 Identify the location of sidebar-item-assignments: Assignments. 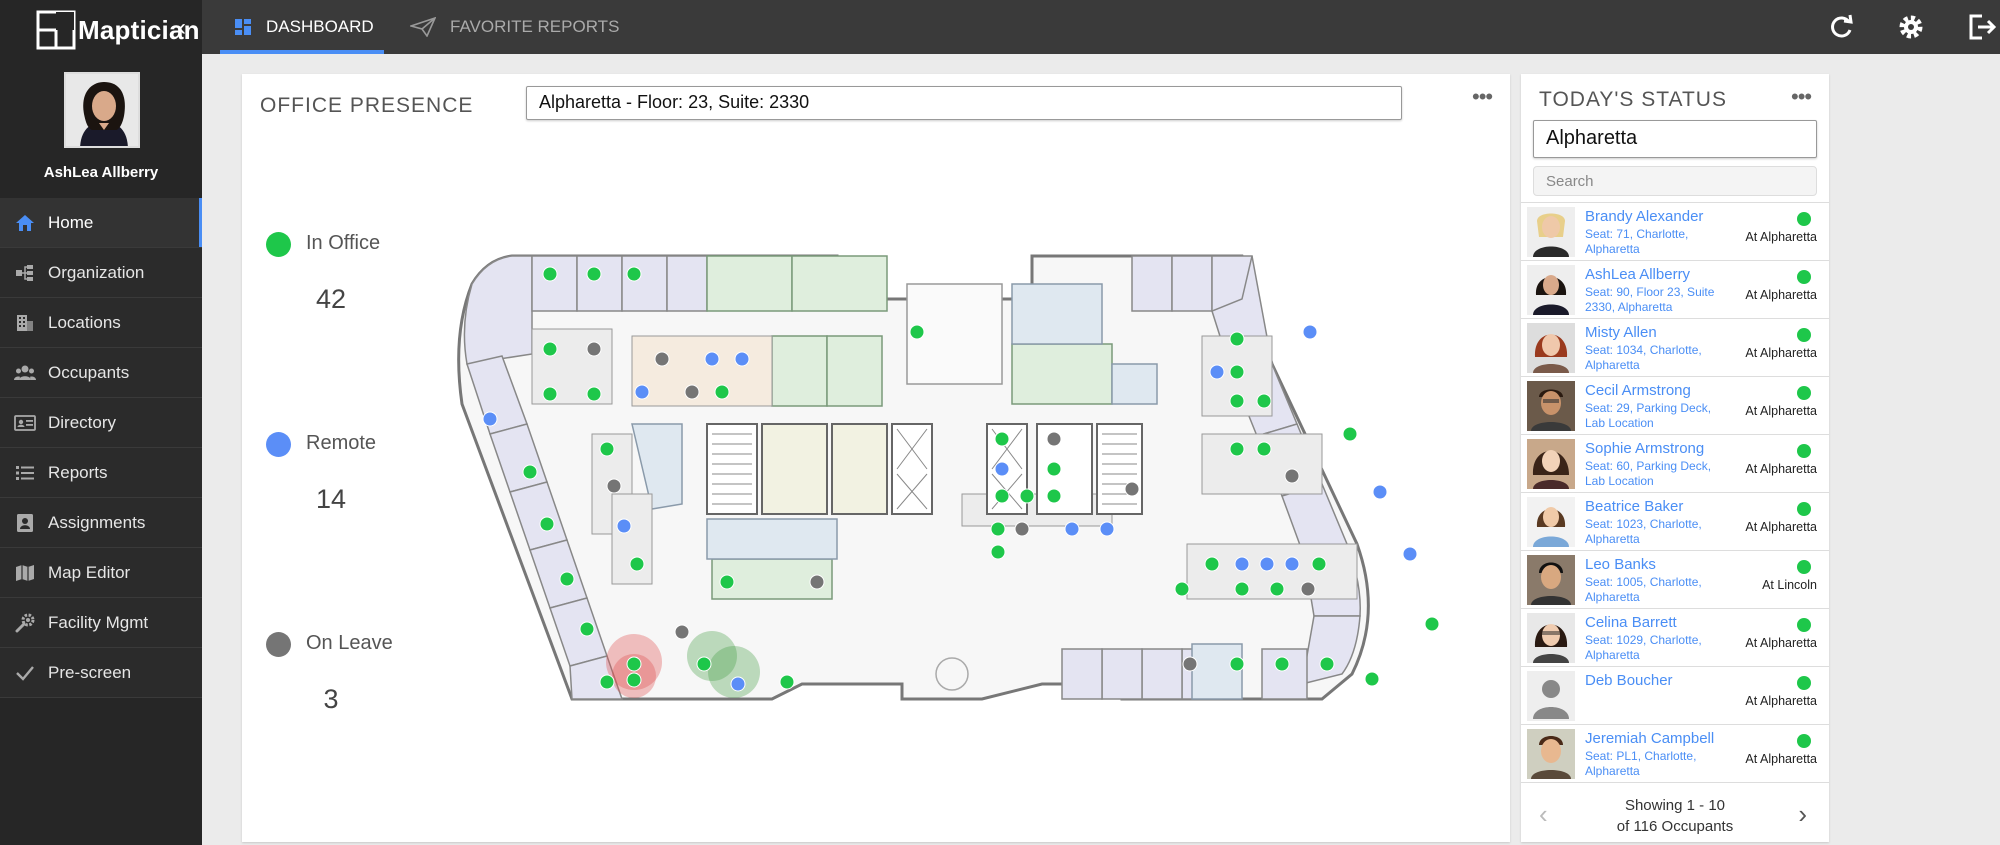
(101, 523).